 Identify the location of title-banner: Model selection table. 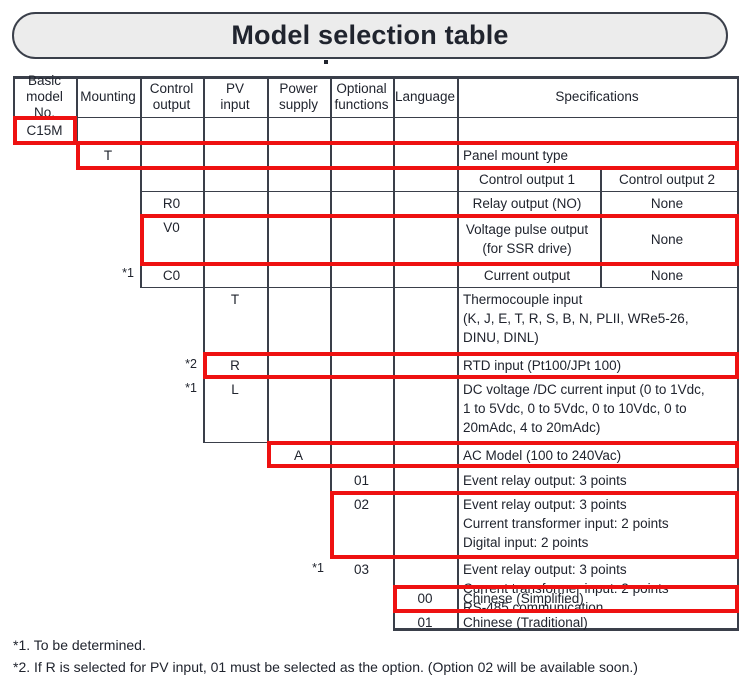
(370, 35).